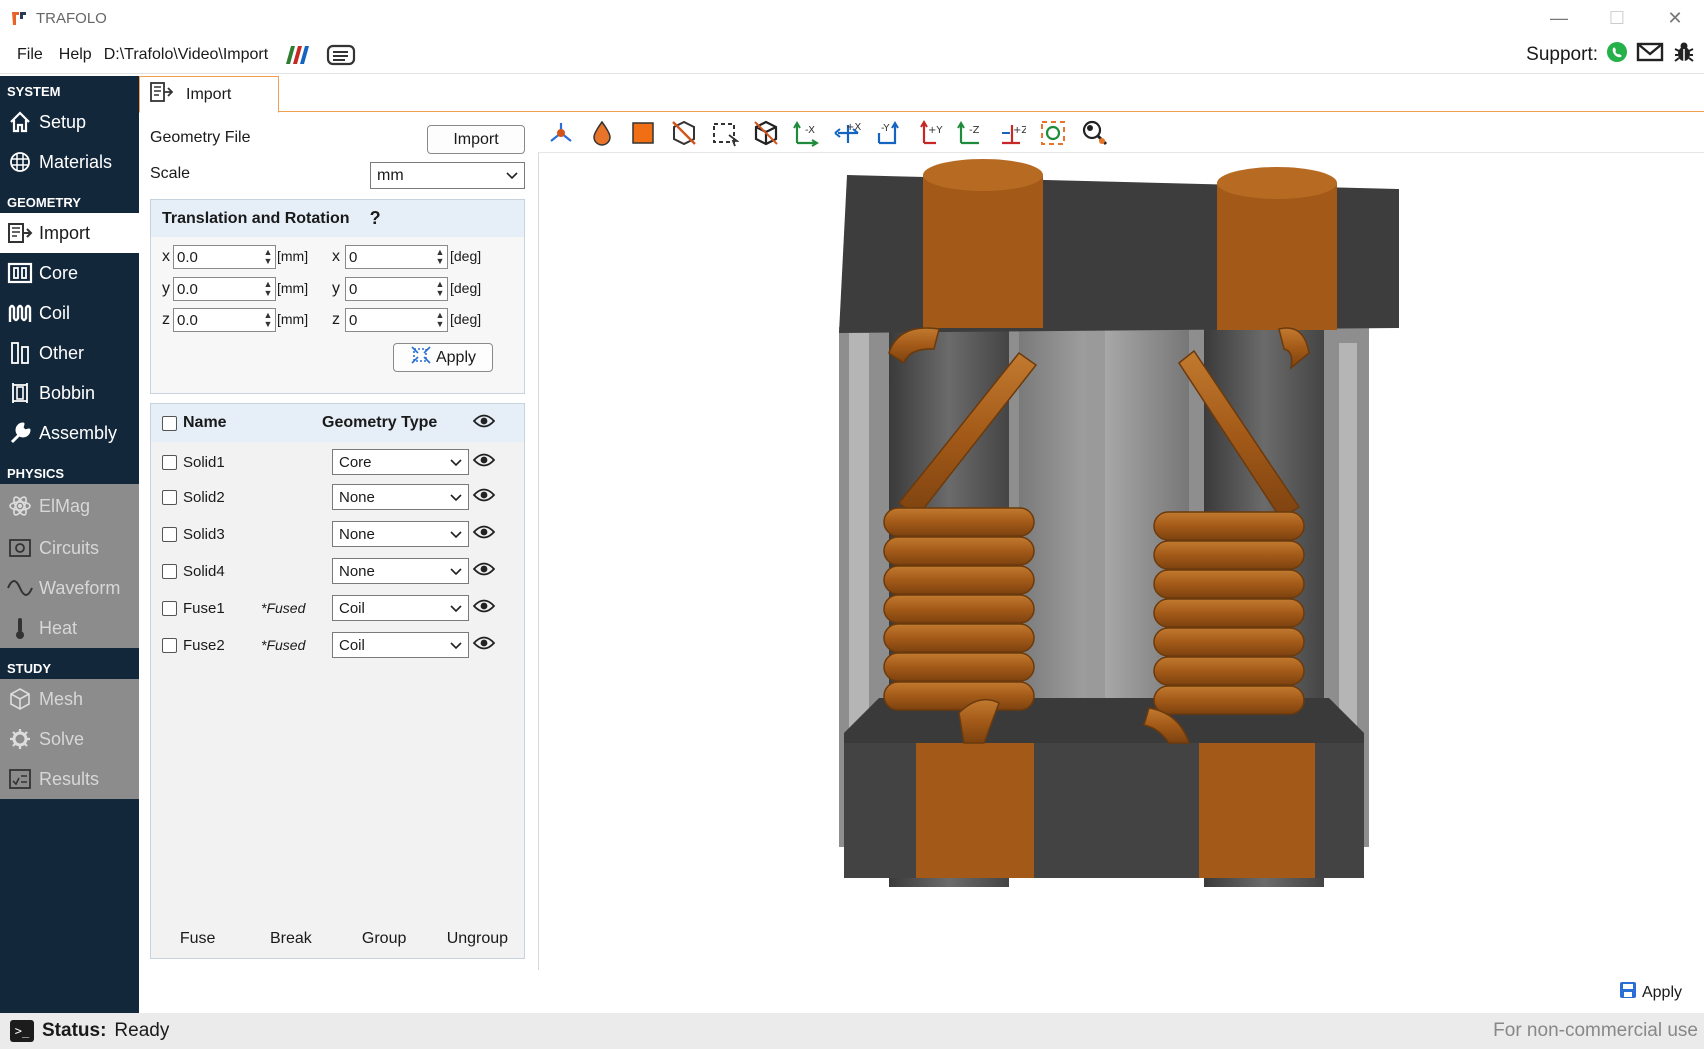 The image size is (1704, 1049). What do you see at coordinates (209, 94) in the screenshot?
I see `tab-import: Import` at bounding box center [209, 94].